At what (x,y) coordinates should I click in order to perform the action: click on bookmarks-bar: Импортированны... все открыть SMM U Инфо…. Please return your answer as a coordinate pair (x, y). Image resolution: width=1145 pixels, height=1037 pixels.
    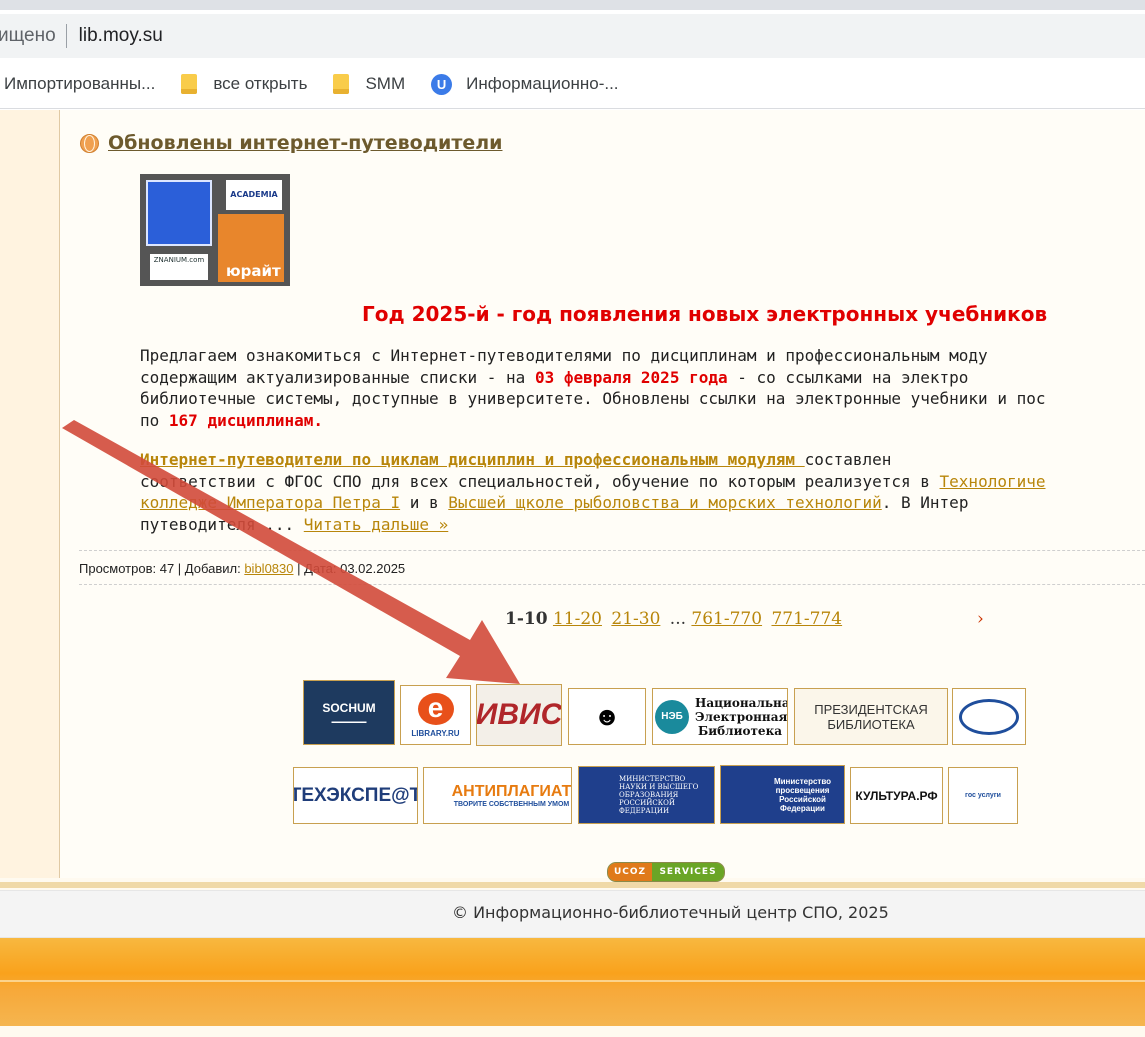
    Looking at the image, I should click on (572, 84).